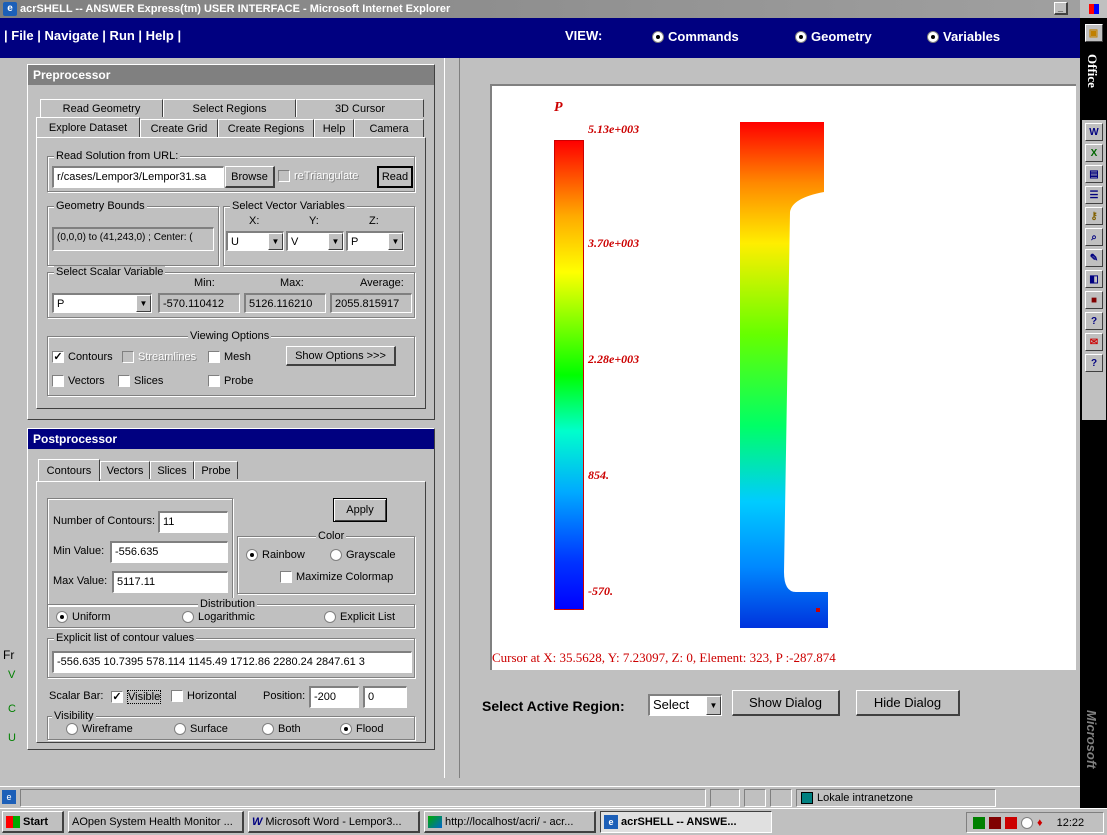 The height and width of the screenshot is (835, 1107). Describe the element at coordinates (389, 128) in the screenshot. I see `tab-camera: Camera` at that location.